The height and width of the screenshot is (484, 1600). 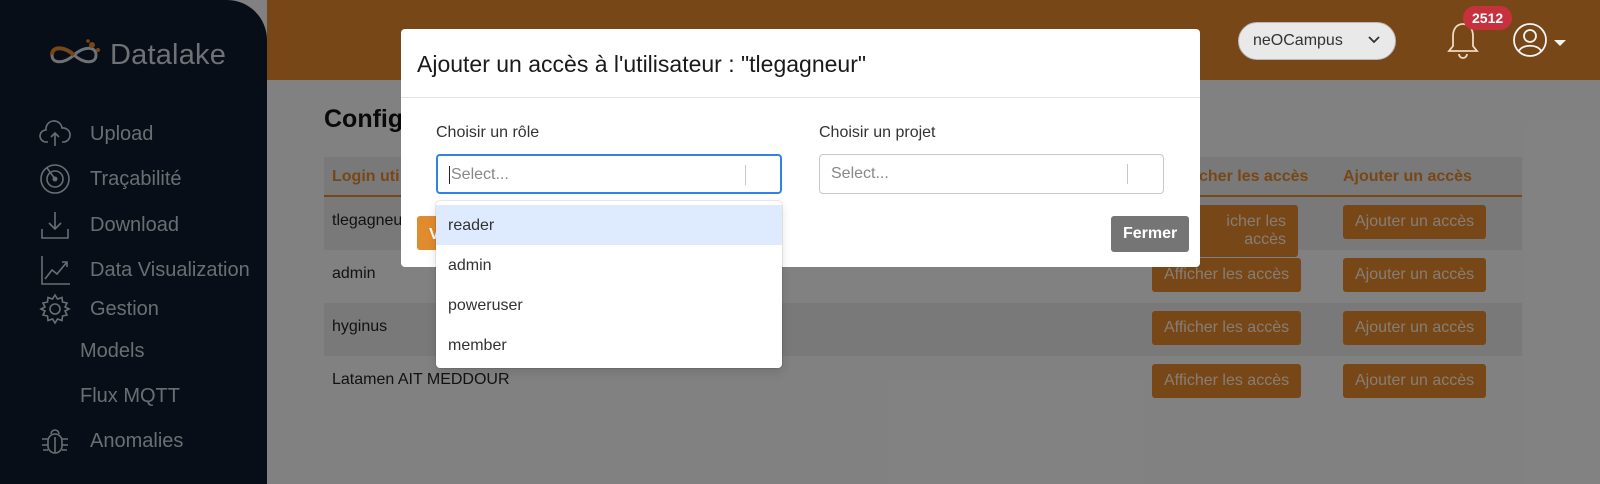 What do you see at coordinates (488, 132) in the screenshot?
I see `role-label: Choisir un rôle` at bounding box center [488, 132].